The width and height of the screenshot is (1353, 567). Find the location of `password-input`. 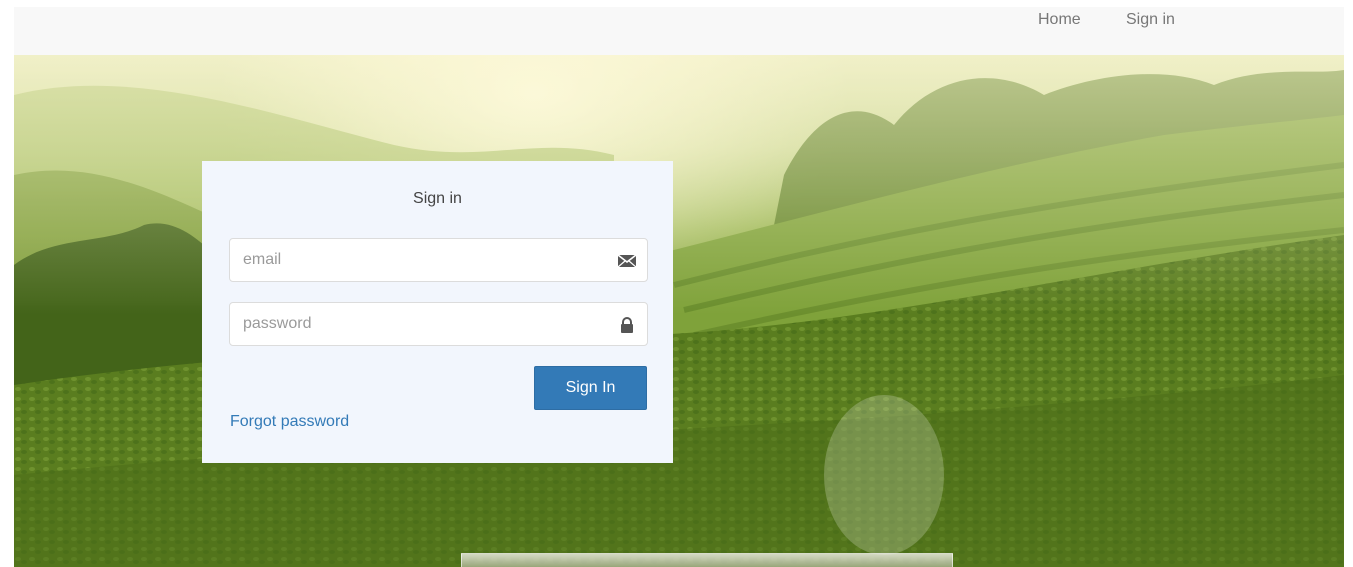

password-input is located at coordinates (438, 324).